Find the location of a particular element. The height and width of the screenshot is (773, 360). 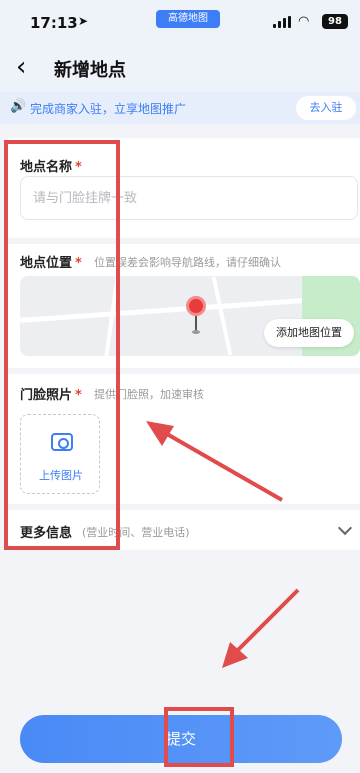

submit-button: 提交 is located at coordinates (181, 739).